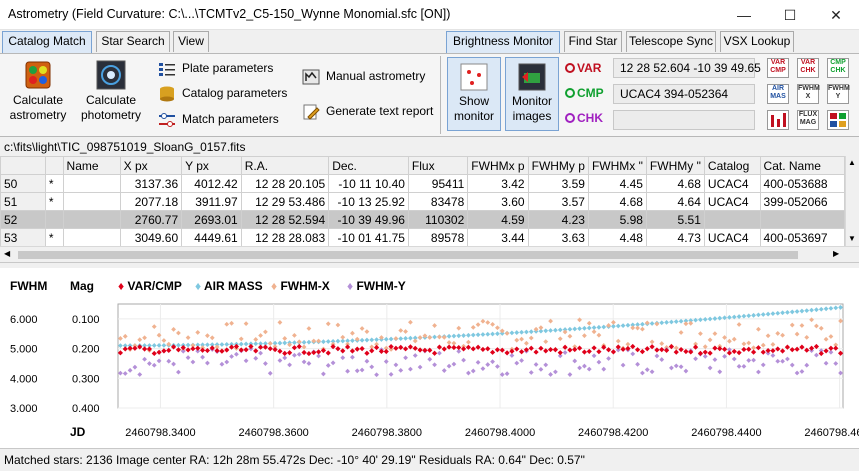 This screenshot has width=859, height=471. What do you see at coordinates (802, 219) in the screenshot?
I see `table-cell-catname` at bounding box center [802, 219].